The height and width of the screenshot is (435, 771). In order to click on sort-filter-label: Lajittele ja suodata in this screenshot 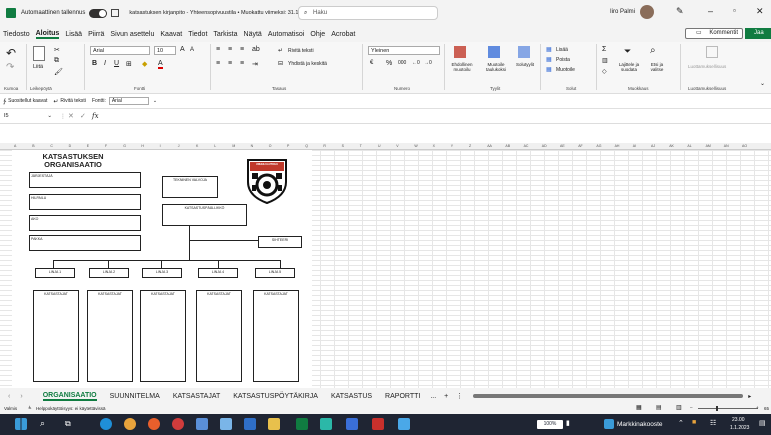, I will do `click(629, 67)`.